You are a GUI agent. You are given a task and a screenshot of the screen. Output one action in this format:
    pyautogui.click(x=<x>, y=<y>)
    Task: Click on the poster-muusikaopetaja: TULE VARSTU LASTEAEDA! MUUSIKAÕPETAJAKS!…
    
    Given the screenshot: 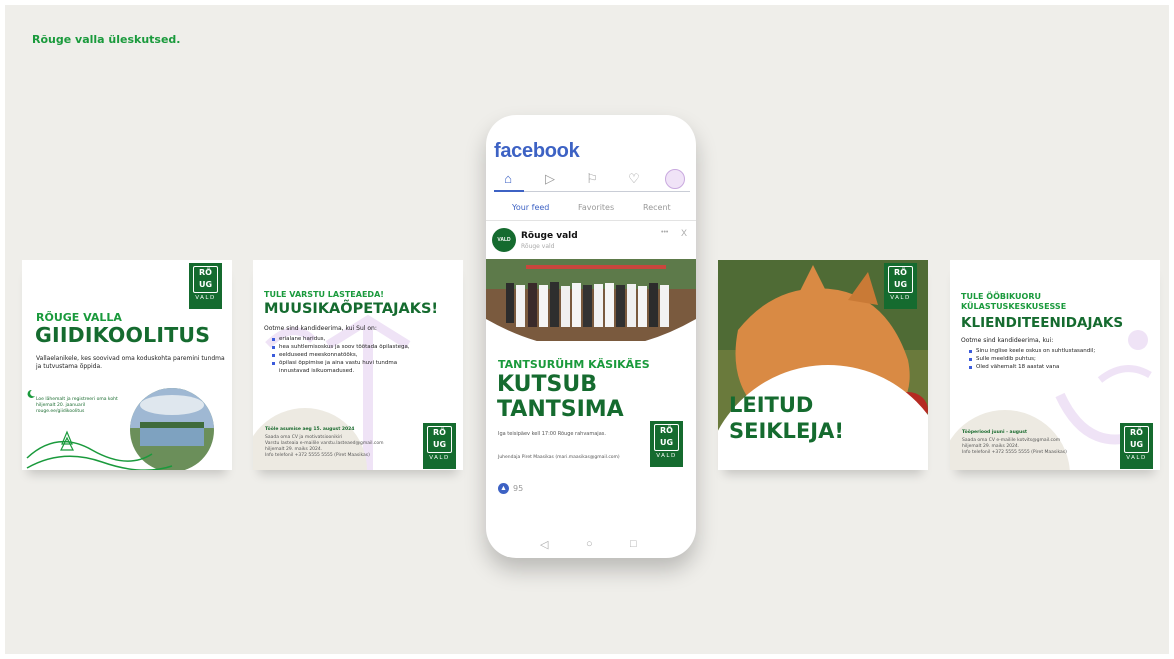 What is the action you would take?
    pyautogui.click(x=358, y=365)
    